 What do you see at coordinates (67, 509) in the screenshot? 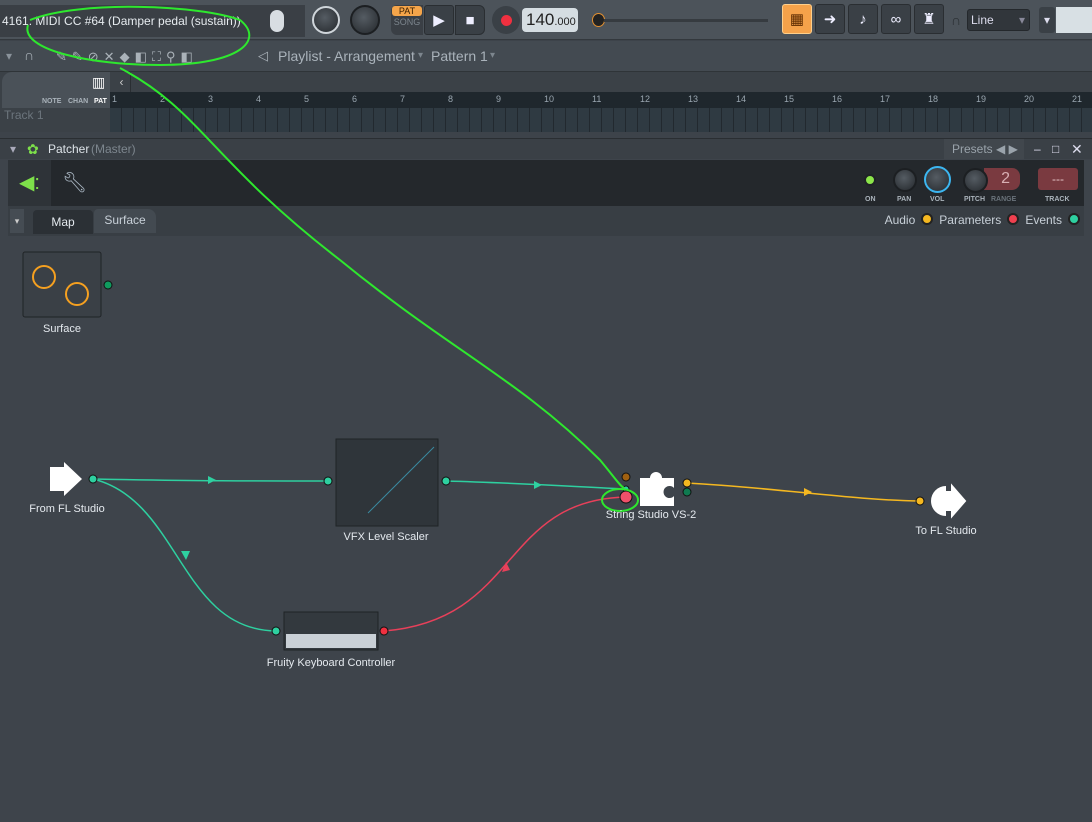
I see `from-fl-label: From FL Studio` at bounding box center [67, 509].